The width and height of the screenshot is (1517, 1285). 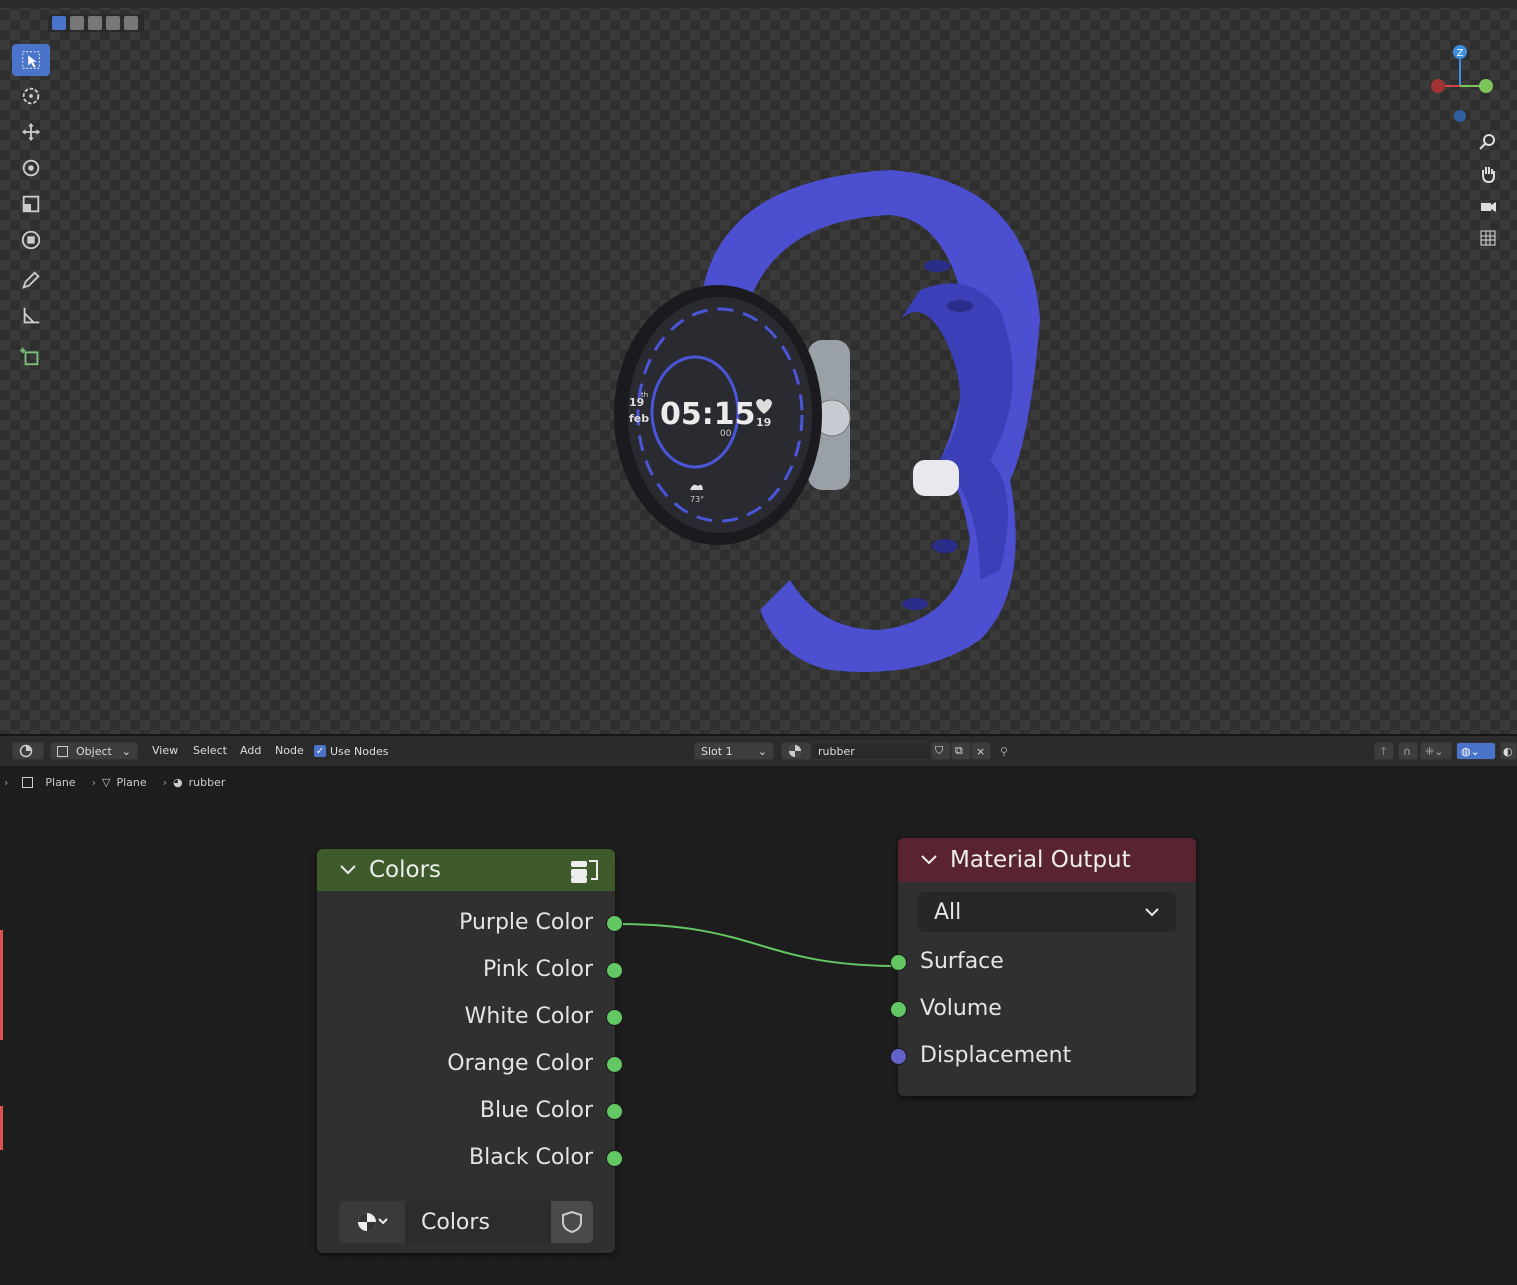 I want to click on camera-view-button, so click(x=1488, y=206).